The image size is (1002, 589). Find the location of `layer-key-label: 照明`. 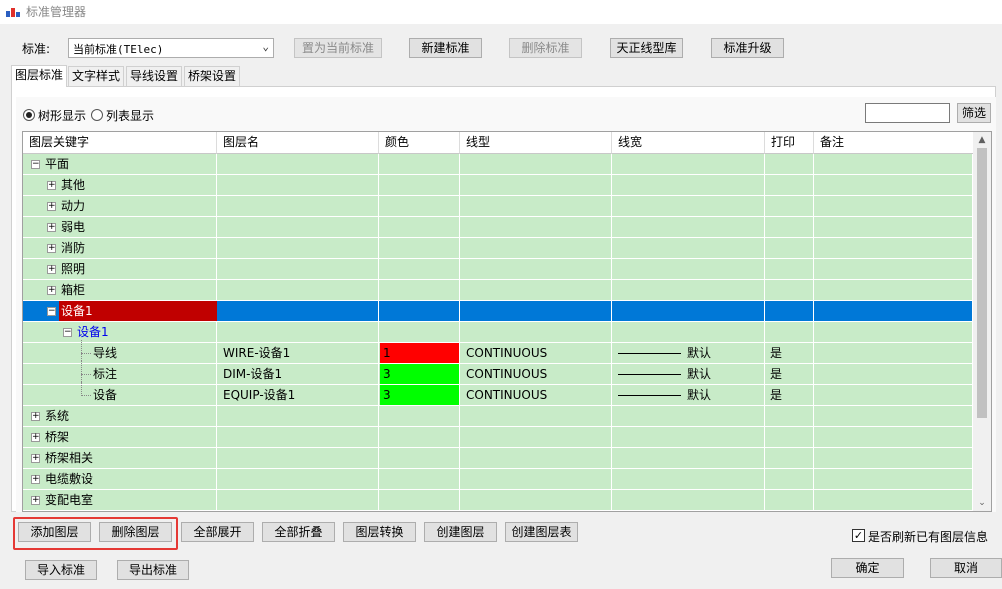

layer-key-label: 照明 is located at coordinates (73, 269).